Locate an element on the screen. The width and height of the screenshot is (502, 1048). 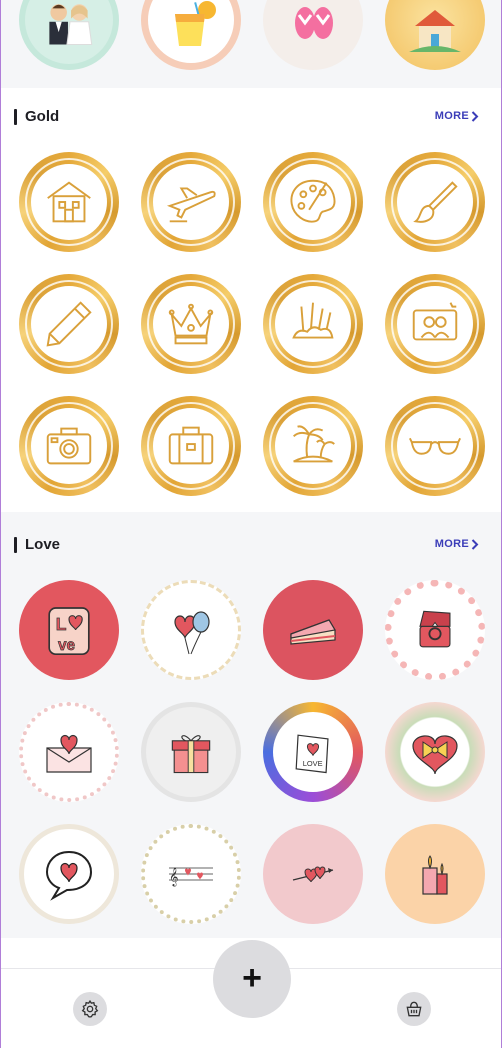
svg-text: LOVE is located at coordinates (313, 763).